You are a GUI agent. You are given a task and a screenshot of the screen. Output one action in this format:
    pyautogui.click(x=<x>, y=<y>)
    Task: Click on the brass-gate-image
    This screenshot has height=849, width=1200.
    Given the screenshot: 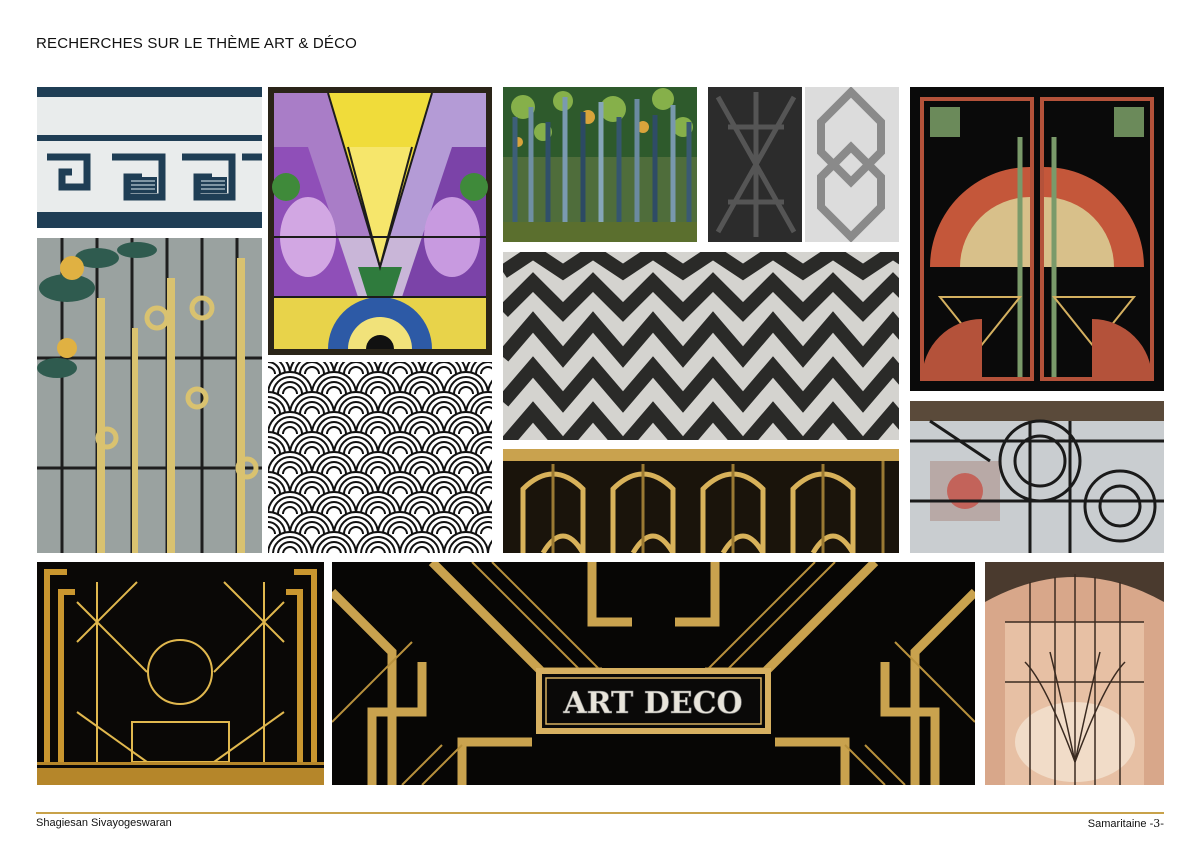 What is the action you would take?
    pyautogui.click(x=701, y=501)
    